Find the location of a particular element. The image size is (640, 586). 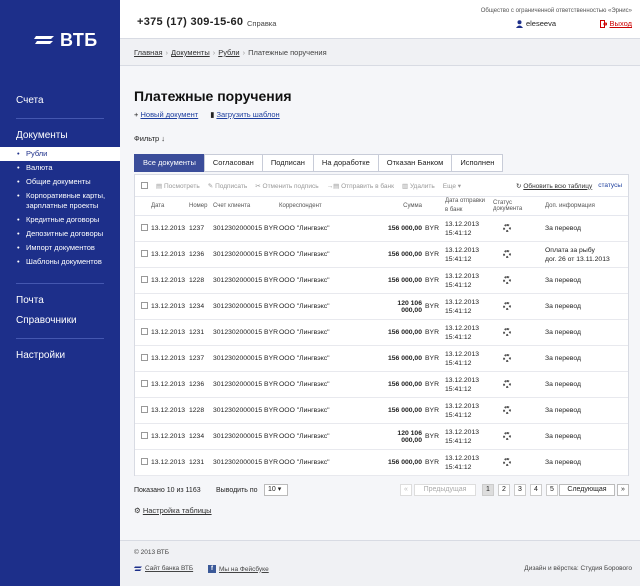

breadcrumb-home: Главная is located at coordinates (148, 52).